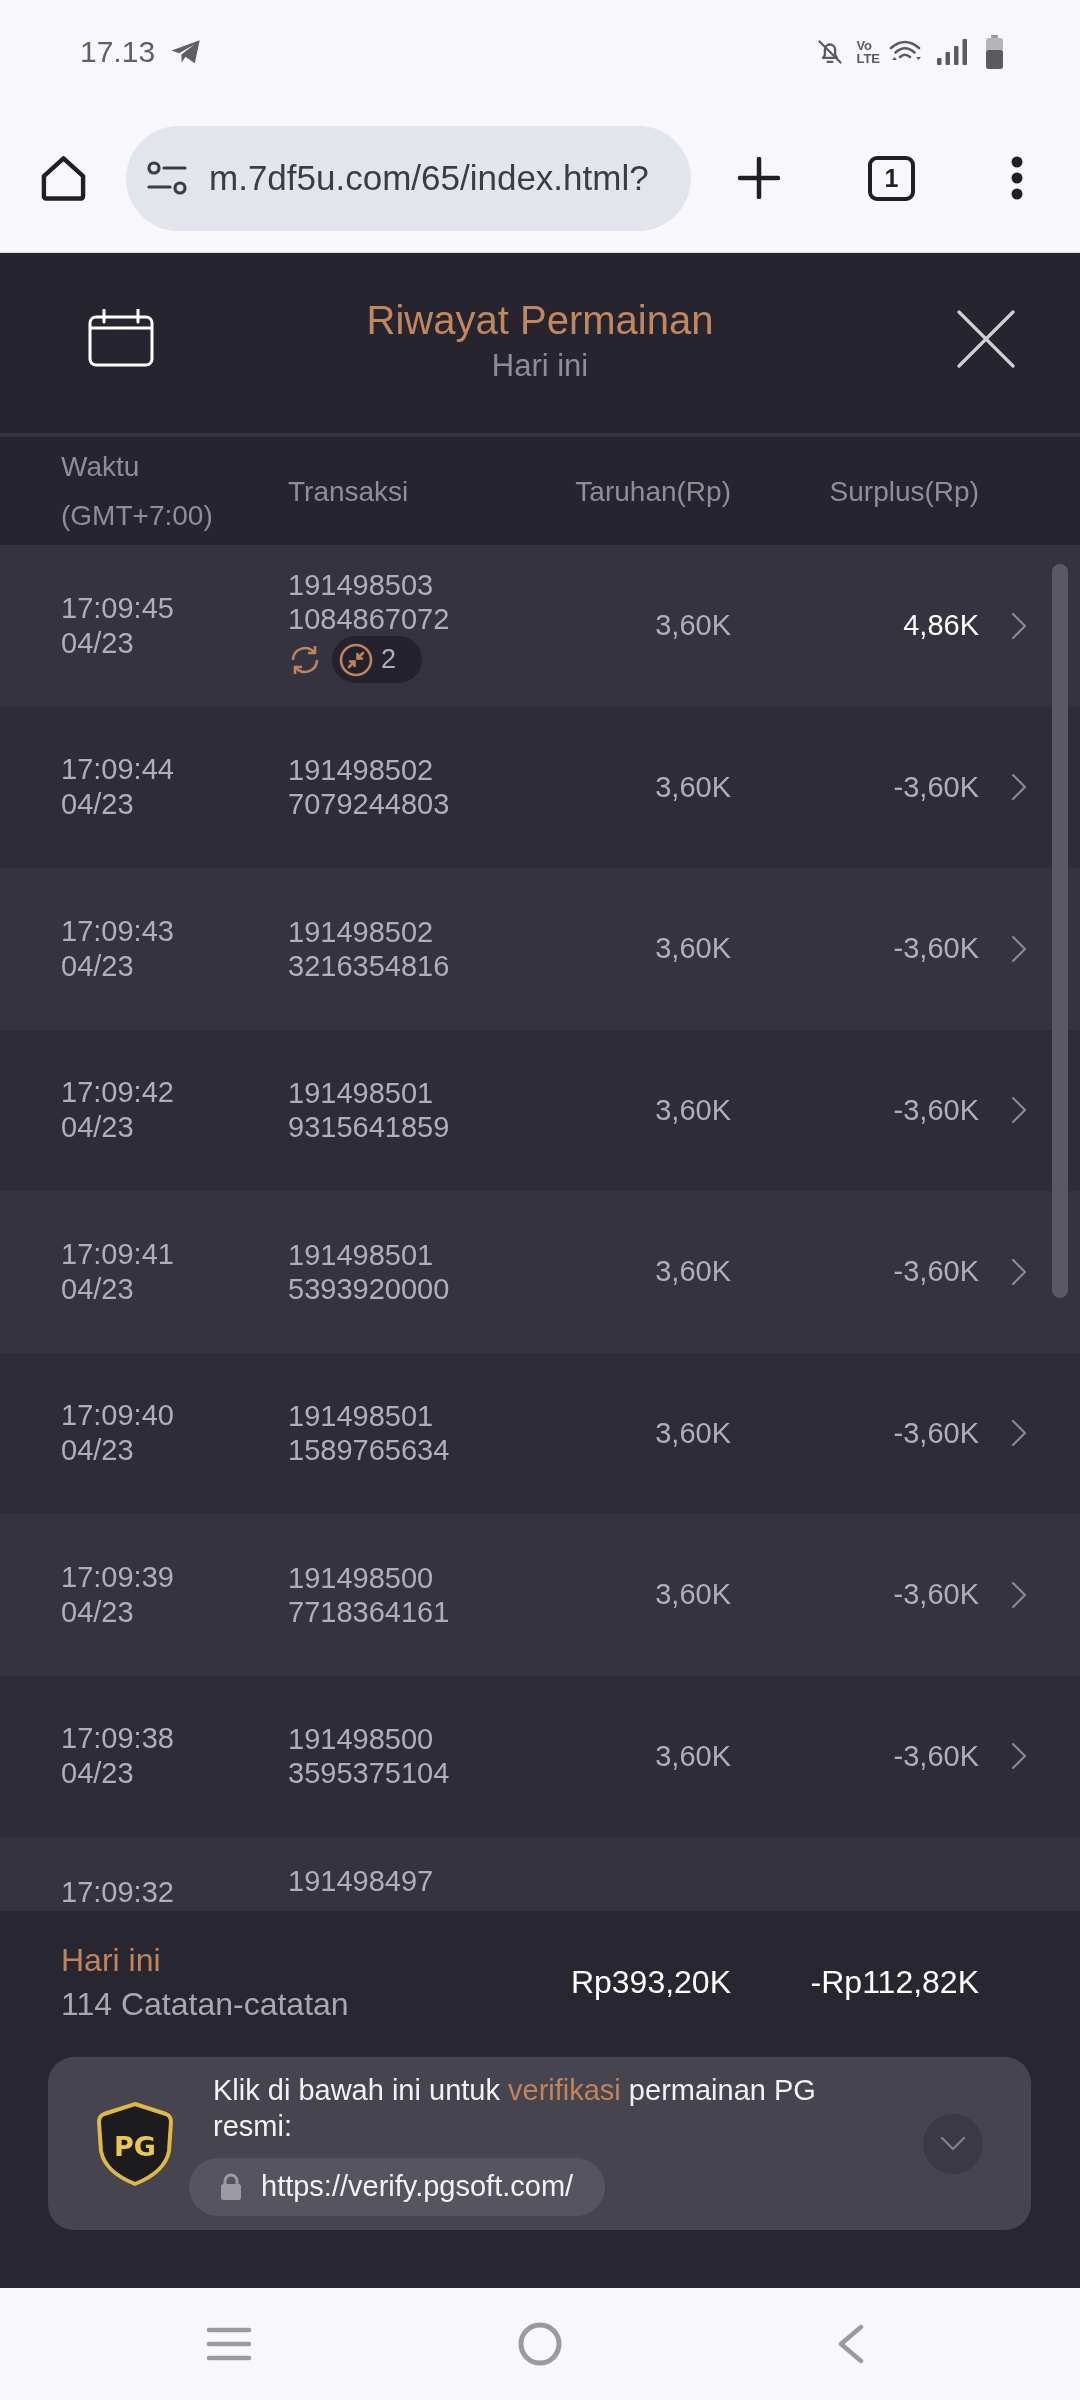 Image resolution: width=1080 pixels, height=2400 pixels. Describe the element at coordinates (891, 178) in the screenshot. I see `tab-switcher-button: 1` at that location.